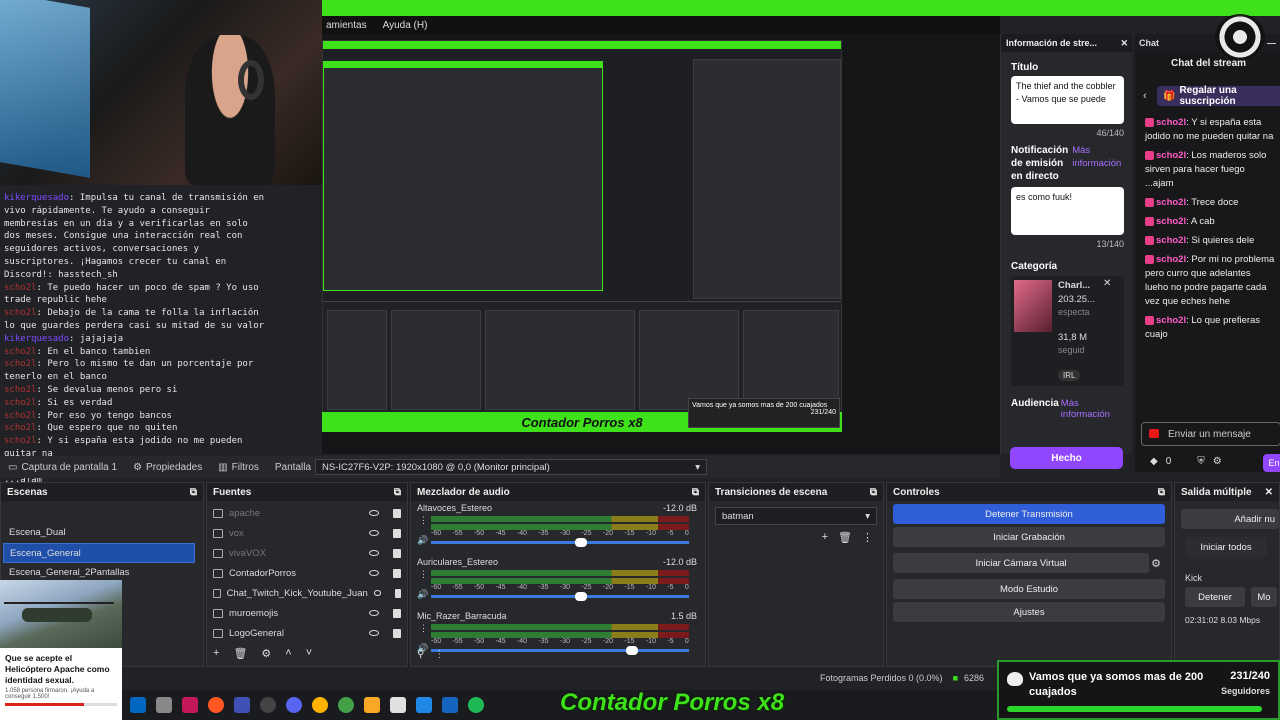  What do you see at coordinates (1210, 434) in the screenshot?
I see `chat-input: Enviar un mensaje` at bounding box center [1210, 434].